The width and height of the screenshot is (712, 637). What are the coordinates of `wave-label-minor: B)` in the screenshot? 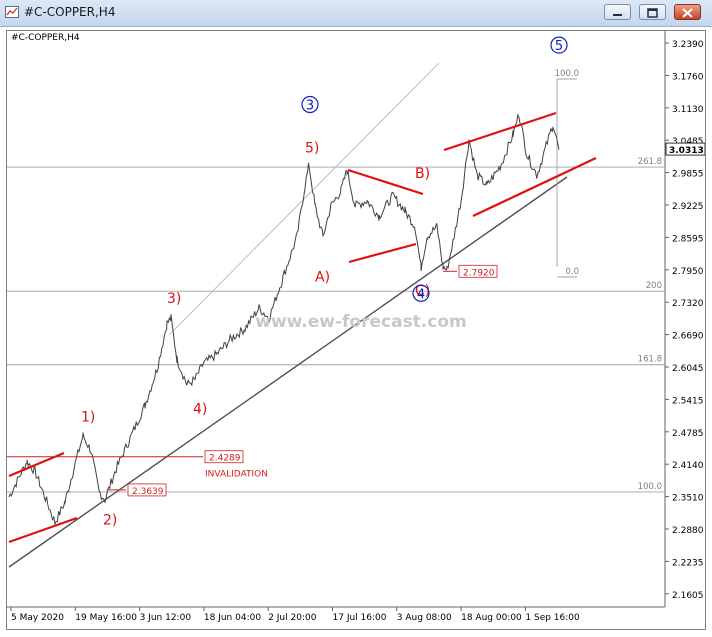 It's located at (422, 174).